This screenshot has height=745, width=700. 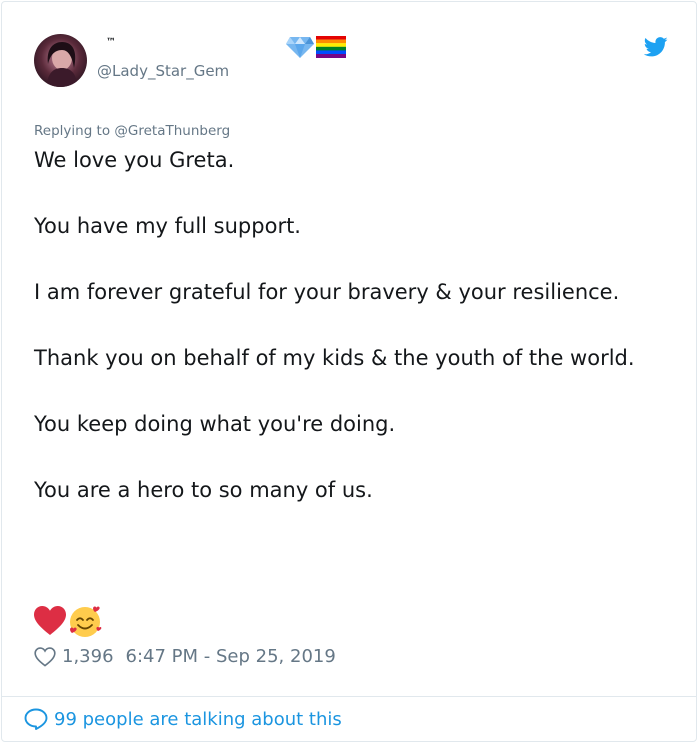 What do you see at coordinates (203, 490) in the screenshot?
I see `tweet-paragraph: You are a hero to so many of us.` at bounding box center [203, 490].